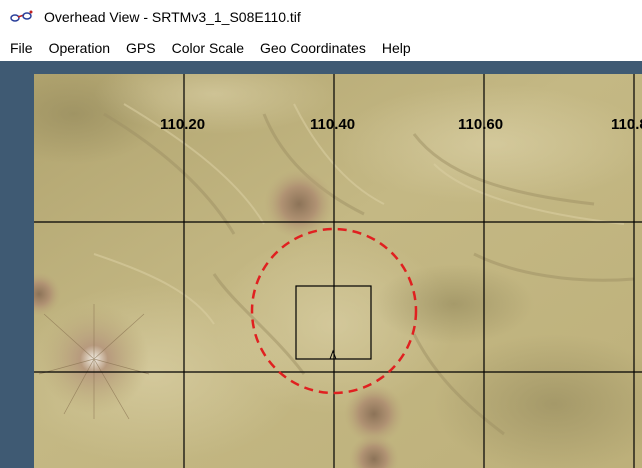  I want to click on menu-help: Help, so click(396, 48).